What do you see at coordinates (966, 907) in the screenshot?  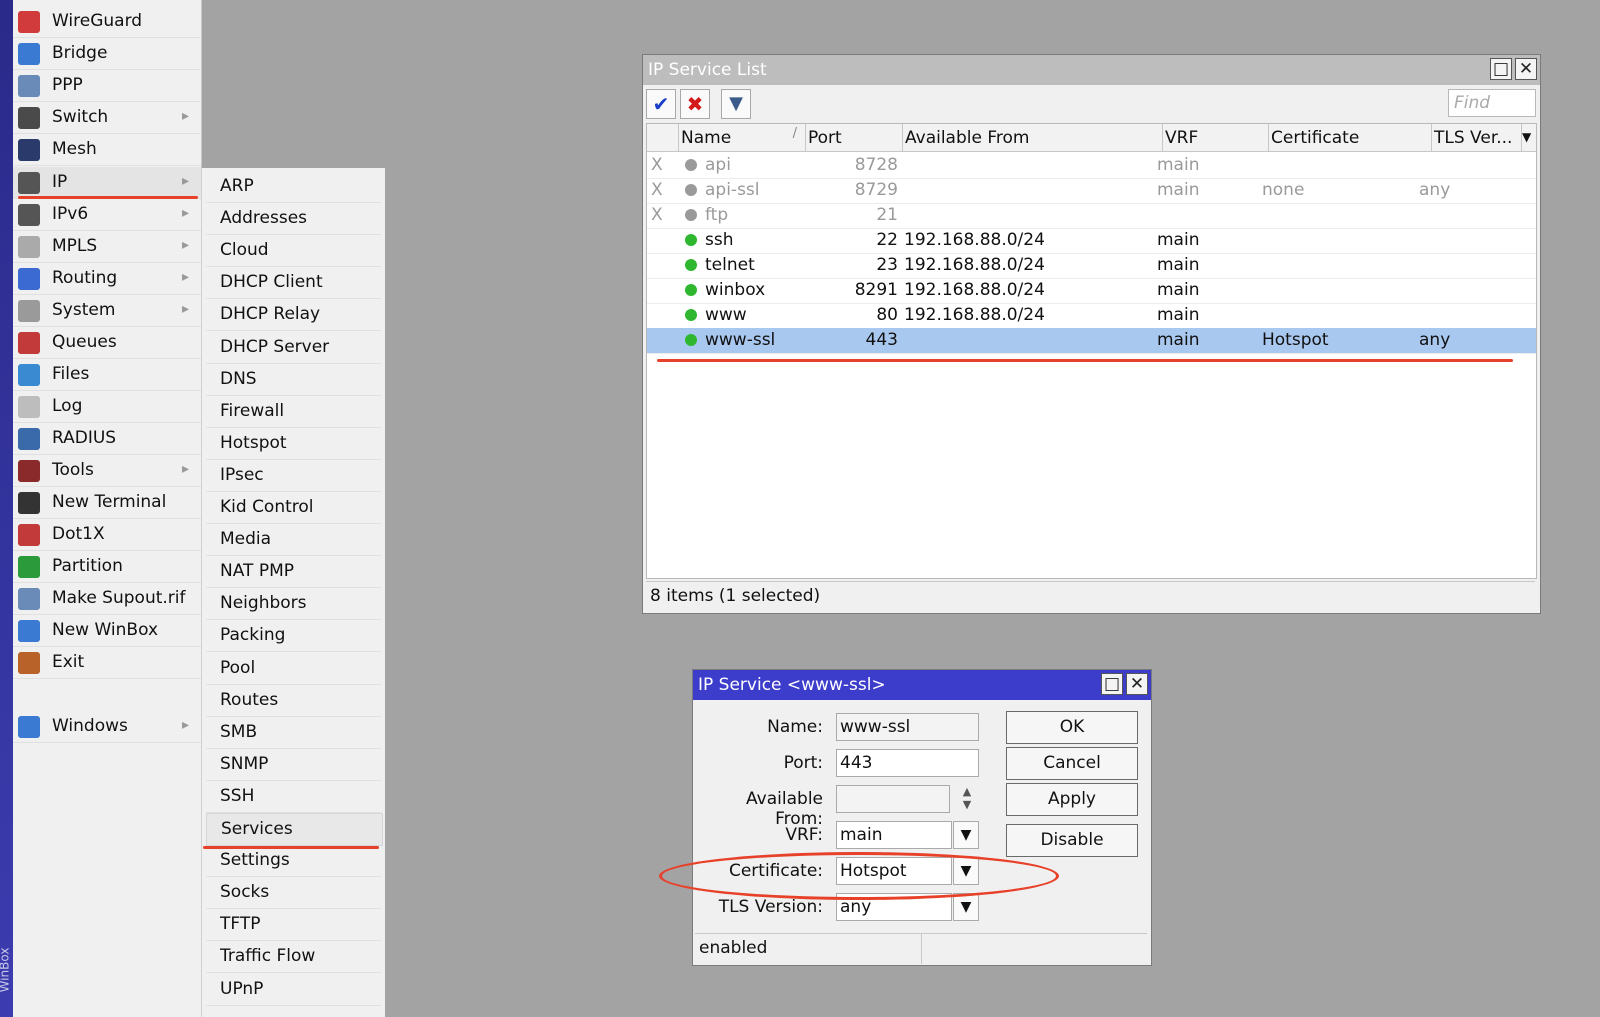 I see `tls-version-dropdown-icon: ▼` at bounding box center [966, 907].